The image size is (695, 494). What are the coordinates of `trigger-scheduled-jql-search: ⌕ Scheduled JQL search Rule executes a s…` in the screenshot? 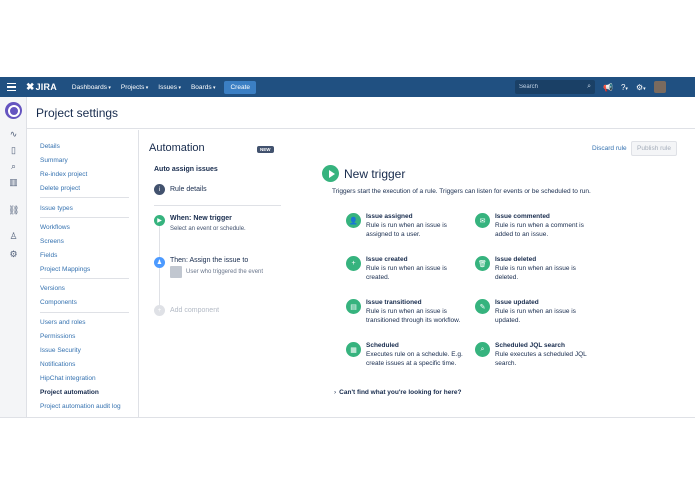 It's located at (535, 354).